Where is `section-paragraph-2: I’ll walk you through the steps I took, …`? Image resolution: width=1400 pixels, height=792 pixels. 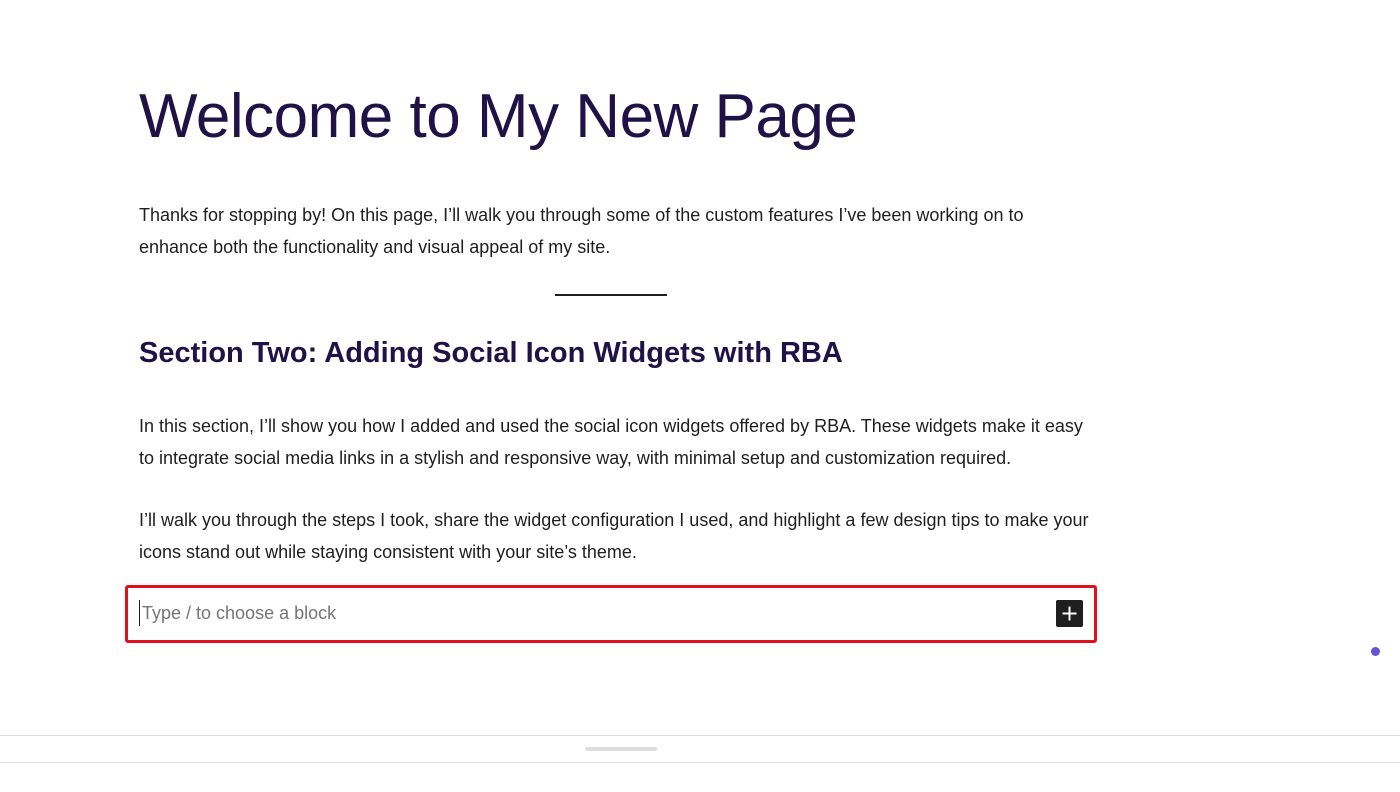 section-paragraph-2: I’ll walk you through the steps I took, … is located at coordinates (614, 536).